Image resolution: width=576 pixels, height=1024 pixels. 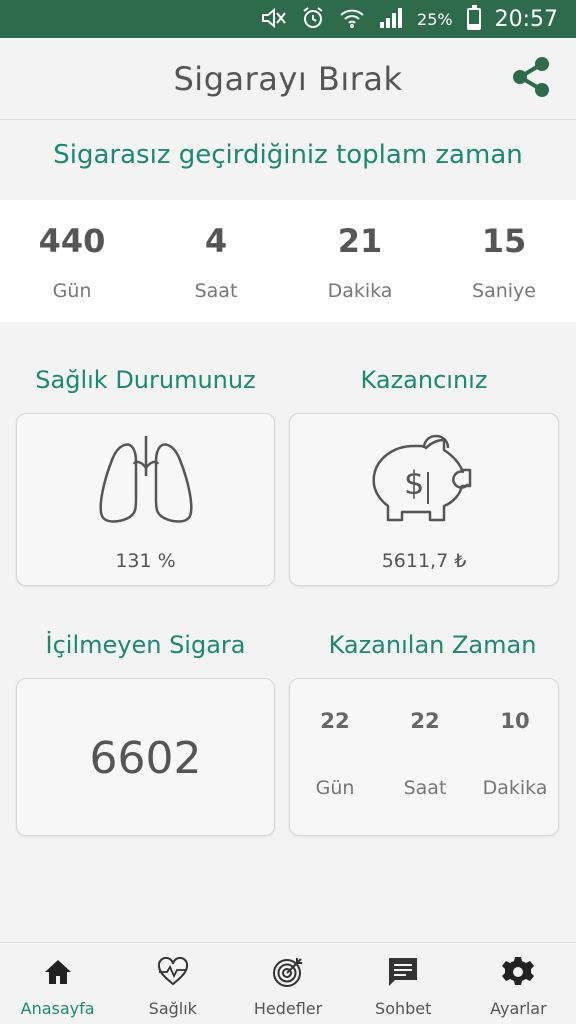 I want to click on health-card: 131 %, so click(x=145, y=499).